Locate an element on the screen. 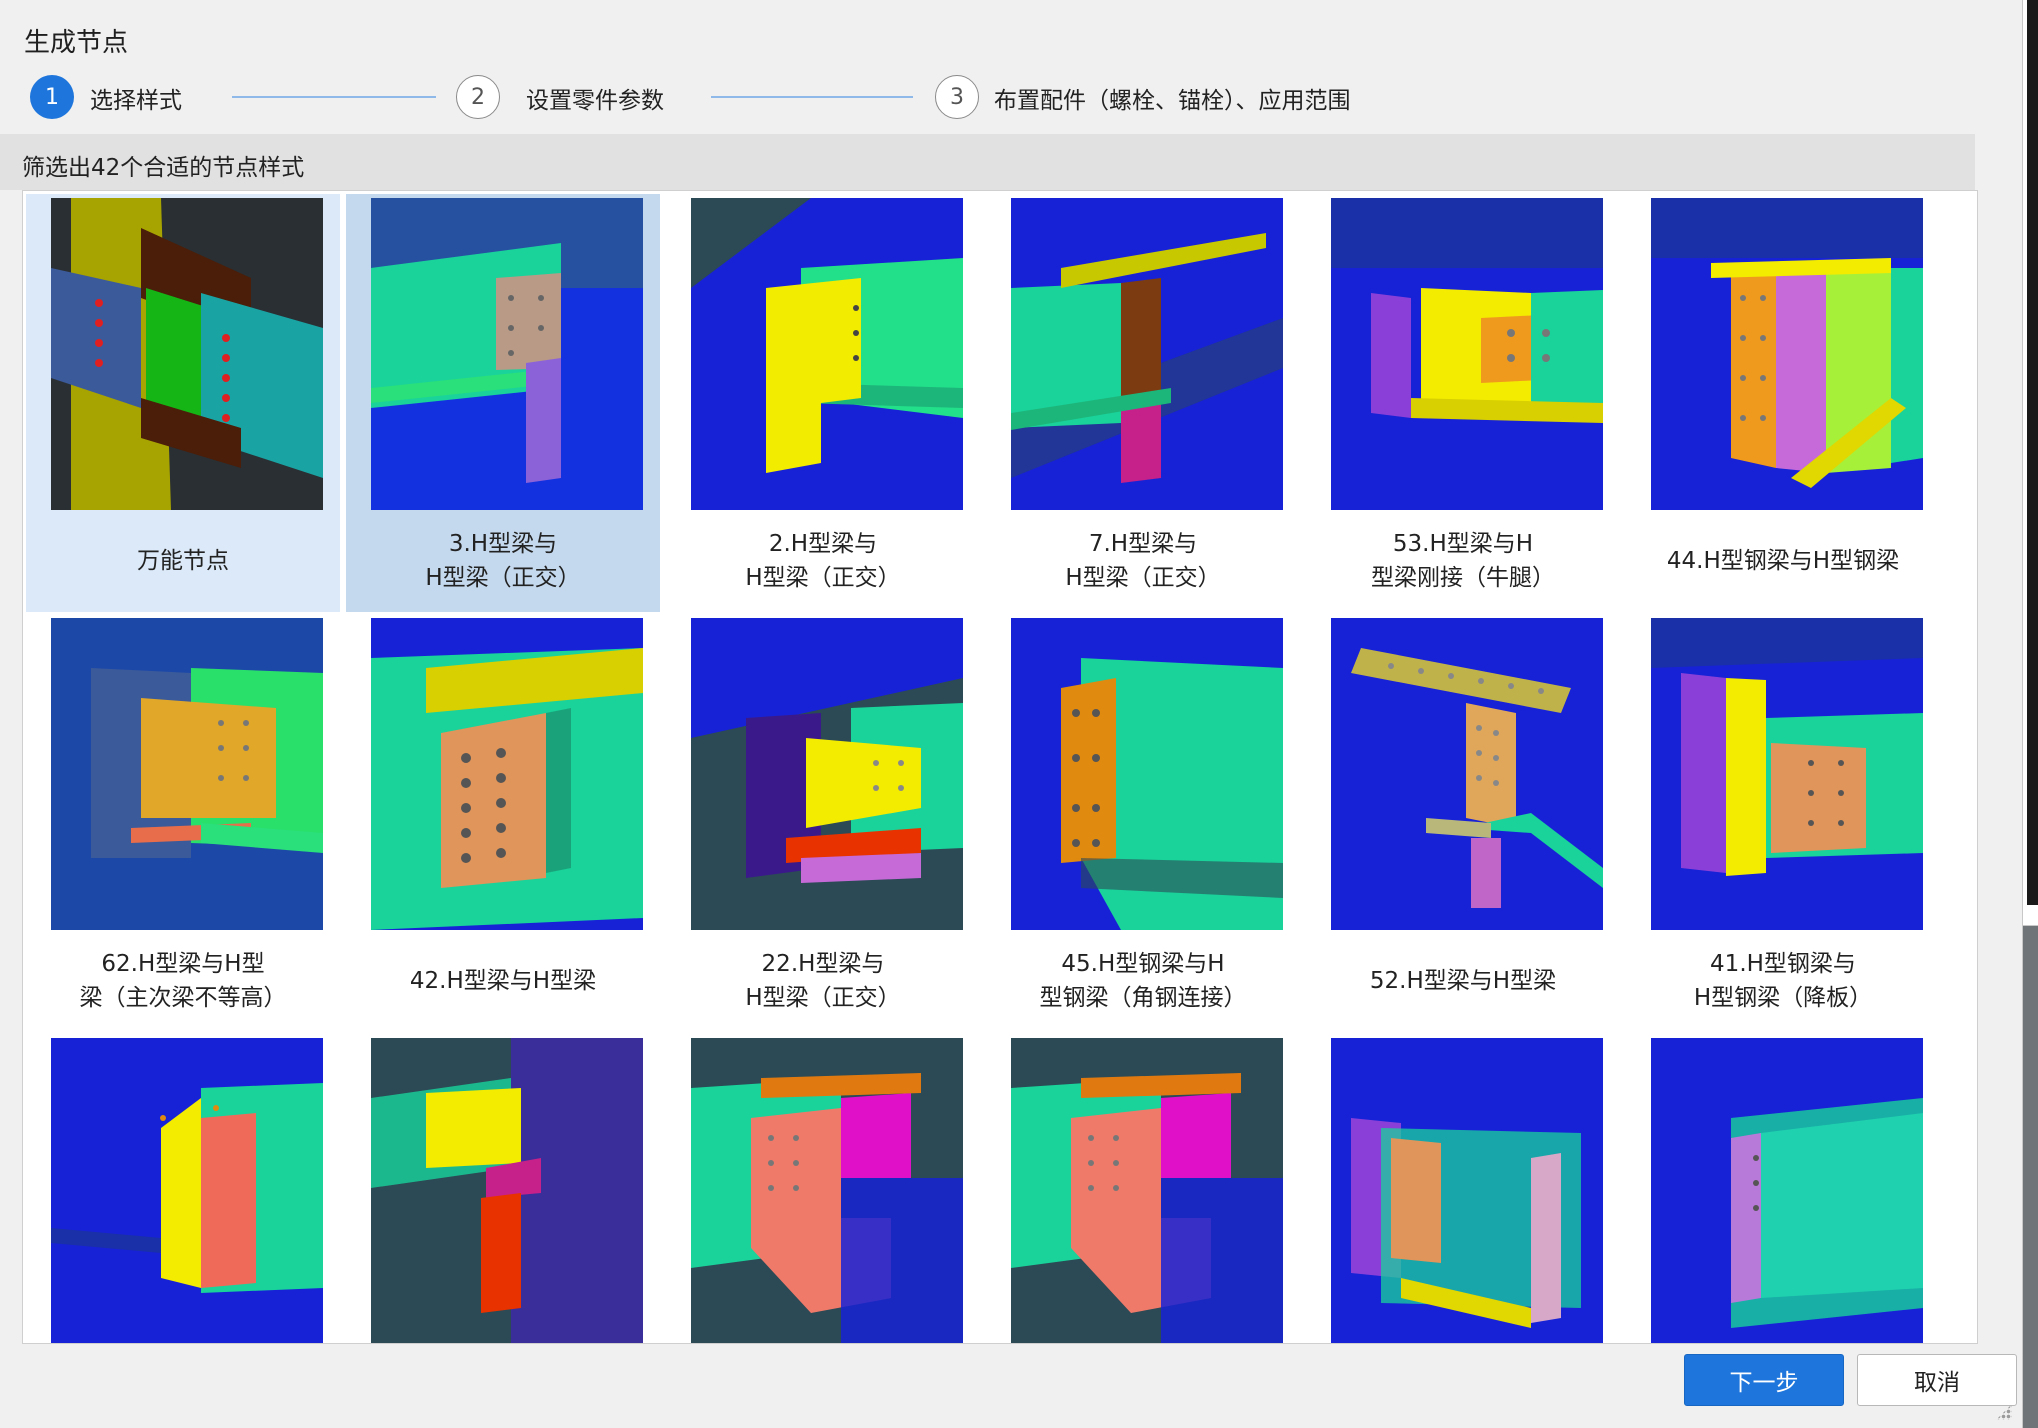 This screenshot has width=2038, height=1428. node-tile: 万能节点 is located at coordinates (183, 403).